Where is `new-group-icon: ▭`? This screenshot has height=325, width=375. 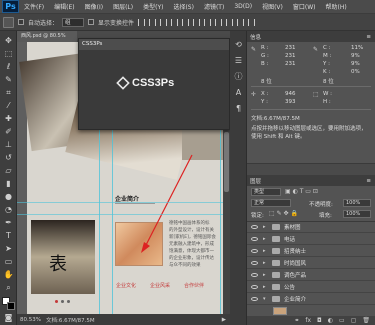 new-group-icon: ▭ is located at coordinates (342, 320).